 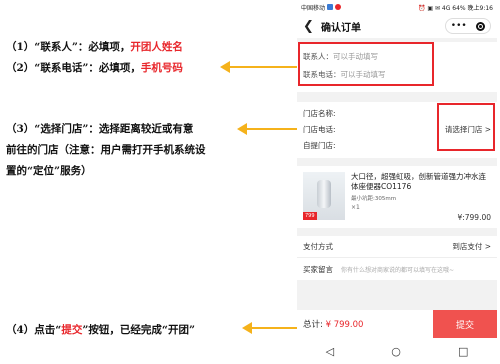 I want to click on payment-label: 支付方式, so click(x=318, y=246).